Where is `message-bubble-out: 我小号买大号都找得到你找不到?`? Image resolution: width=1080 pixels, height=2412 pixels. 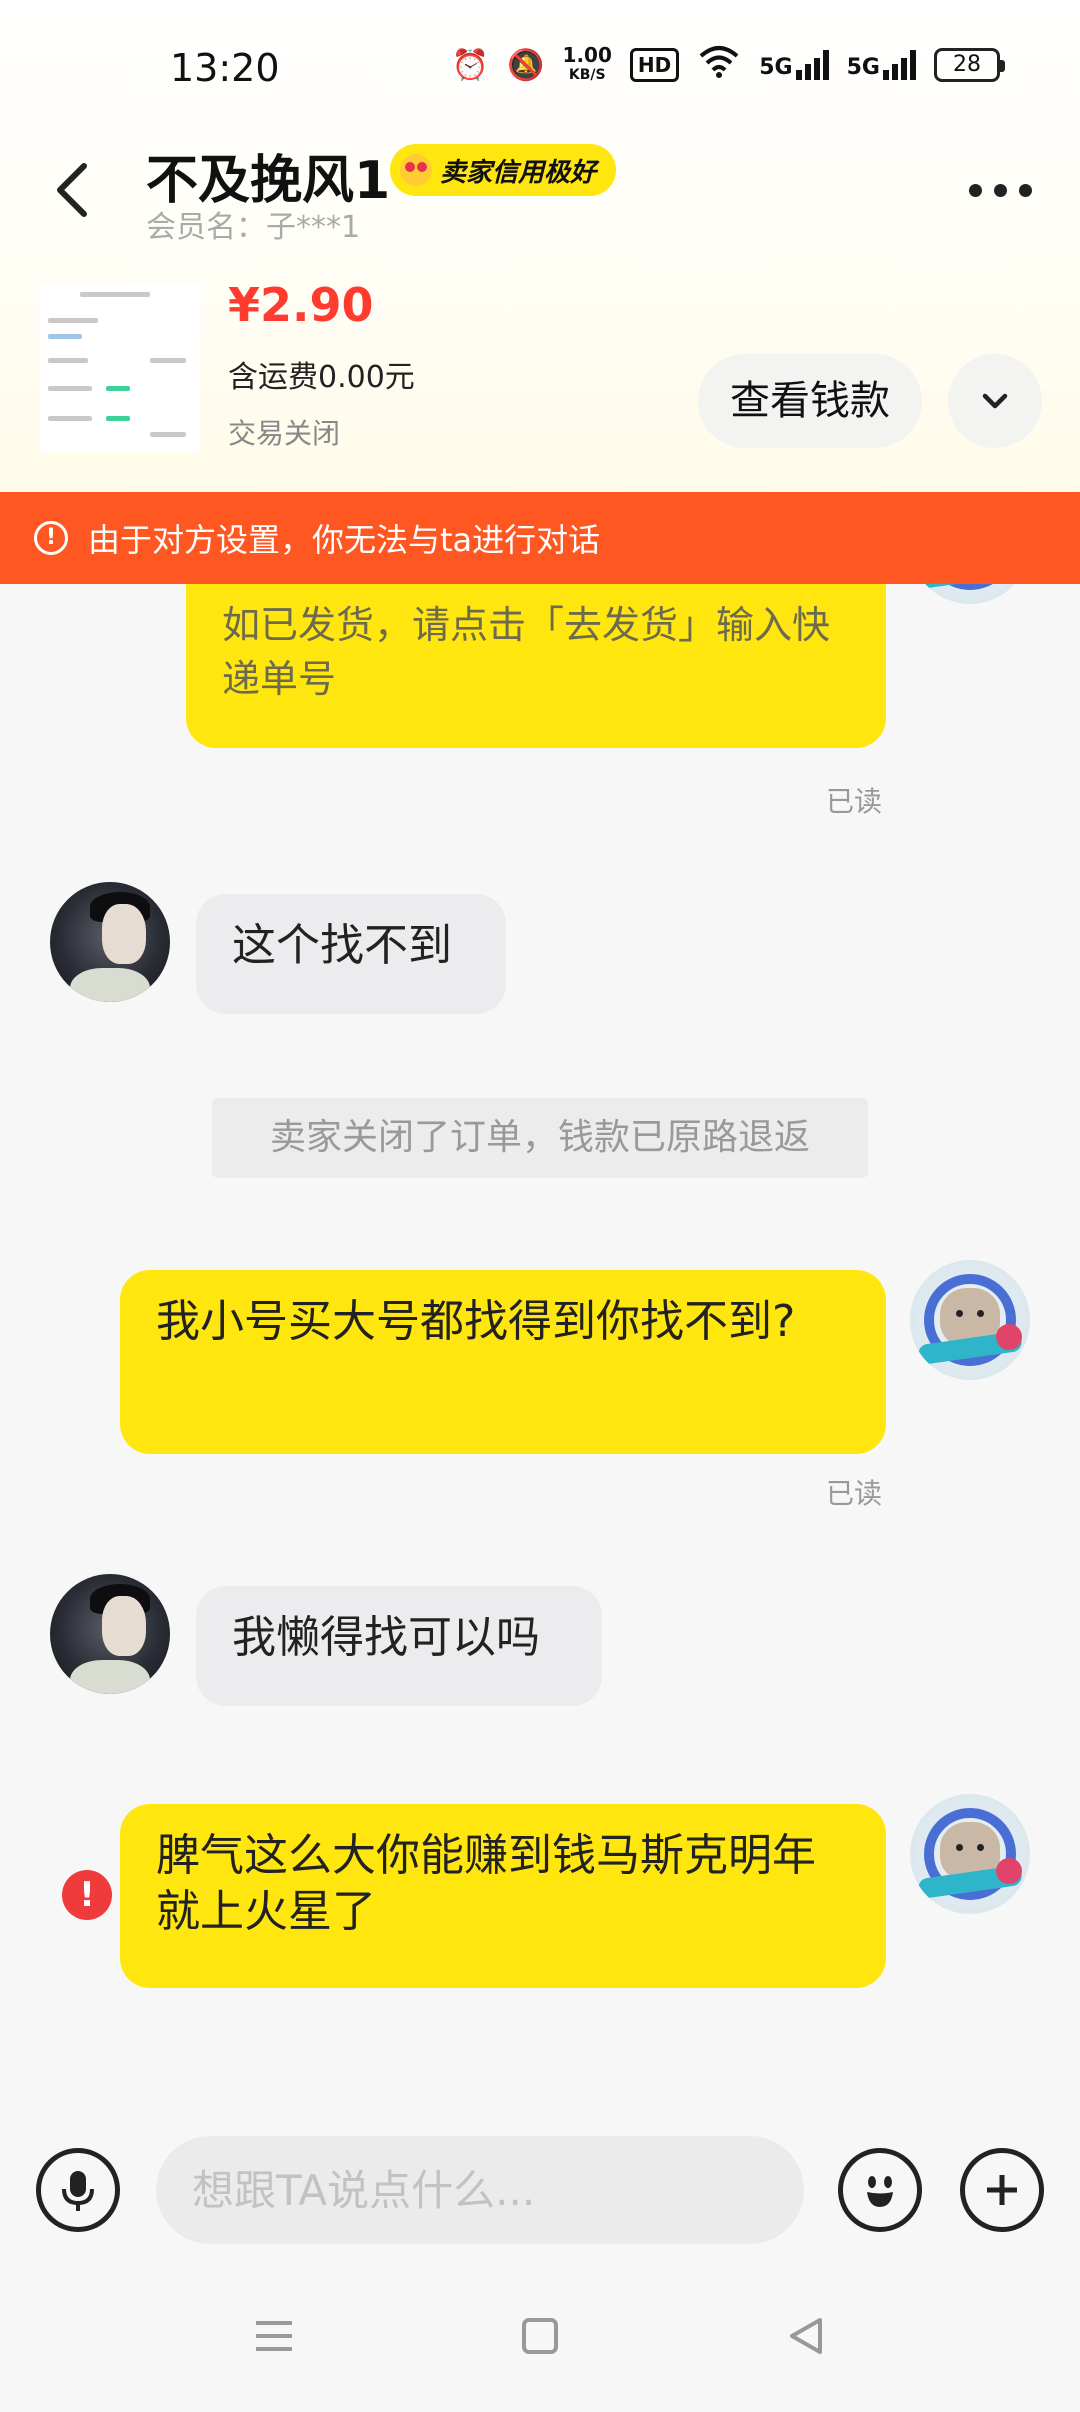 message-bubble-out: 我小号买大号都找得到你找不到? is located at coordinates (503, 1362).